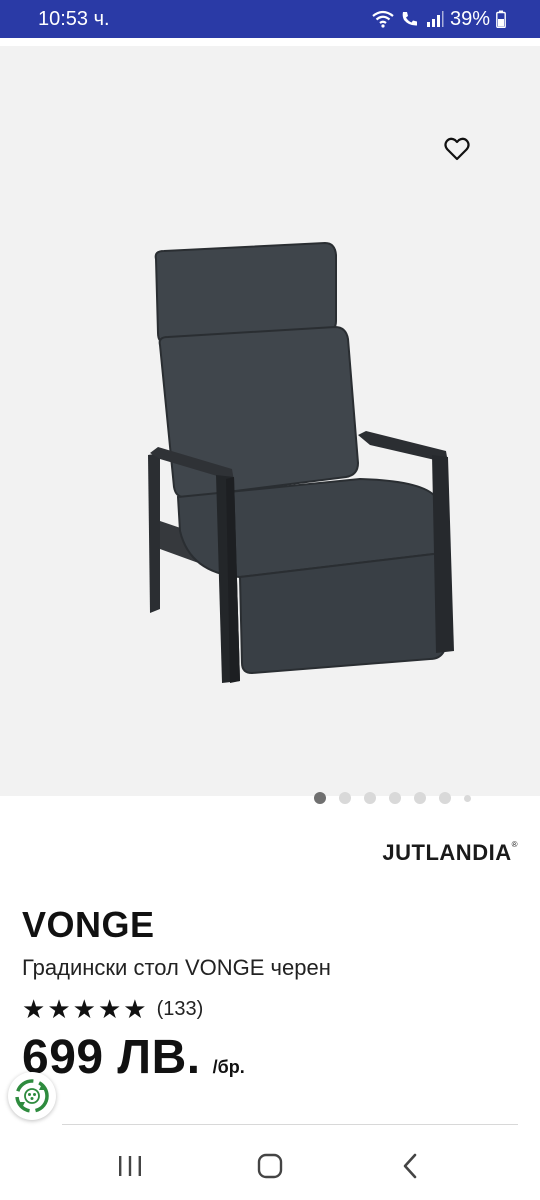  I want to click on gallery-pagination, so click(392, 798).